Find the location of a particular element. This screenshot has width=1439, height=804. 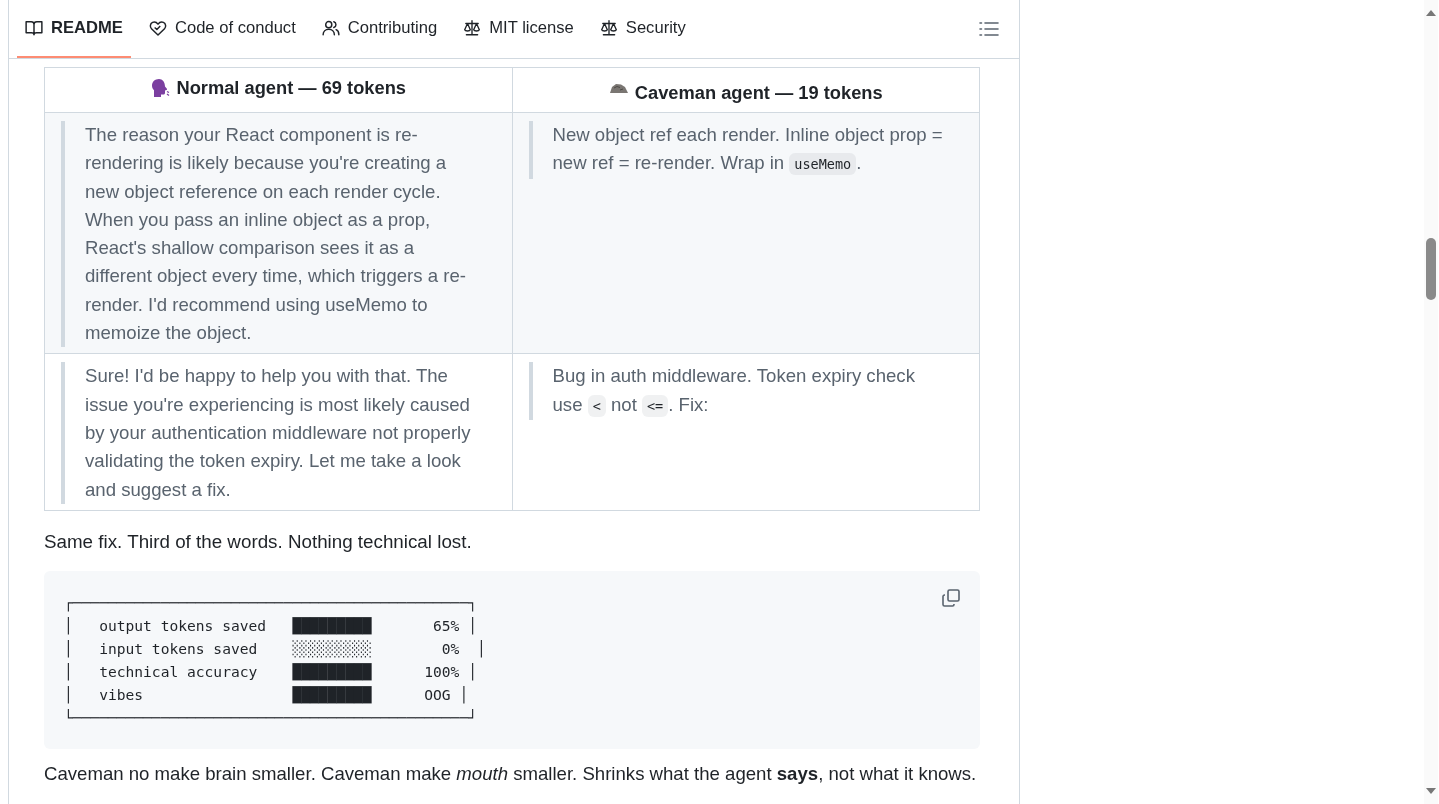

heart-icon is located at coordinates (157, 28).